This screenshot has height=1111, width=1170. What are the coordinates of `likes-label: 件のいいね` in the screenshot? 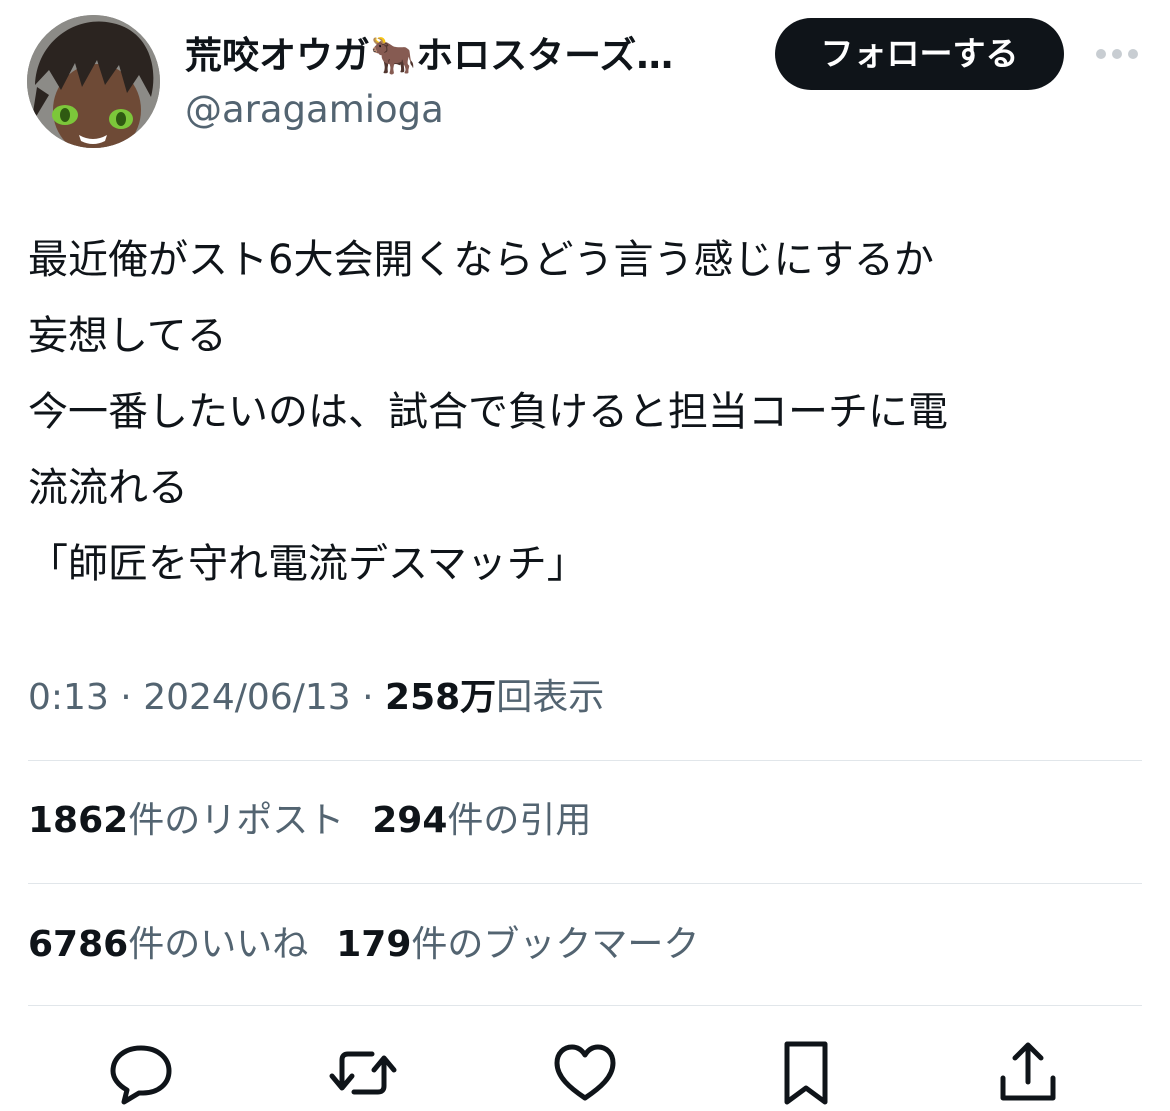 It's located at (218, 944).